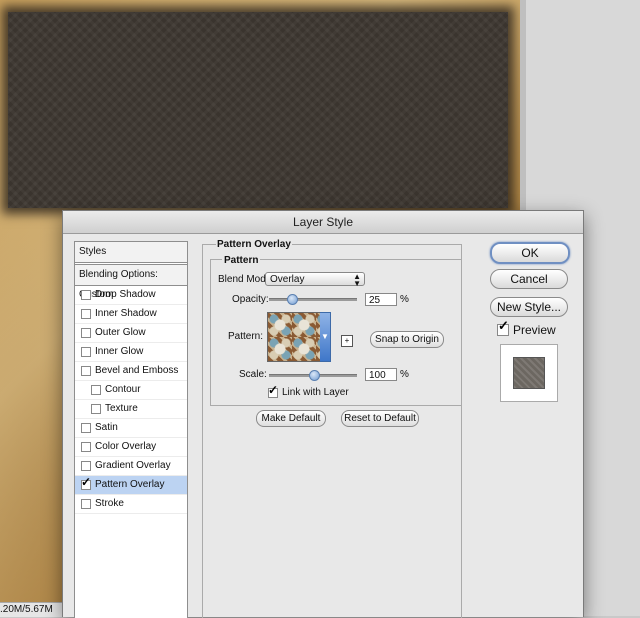 The width and height of the screenshot is (640, 618). What do you see at coordinates (121, 408) in the screenshot?
I see `style-item-label: Texture` at bounding box center [121, 408].